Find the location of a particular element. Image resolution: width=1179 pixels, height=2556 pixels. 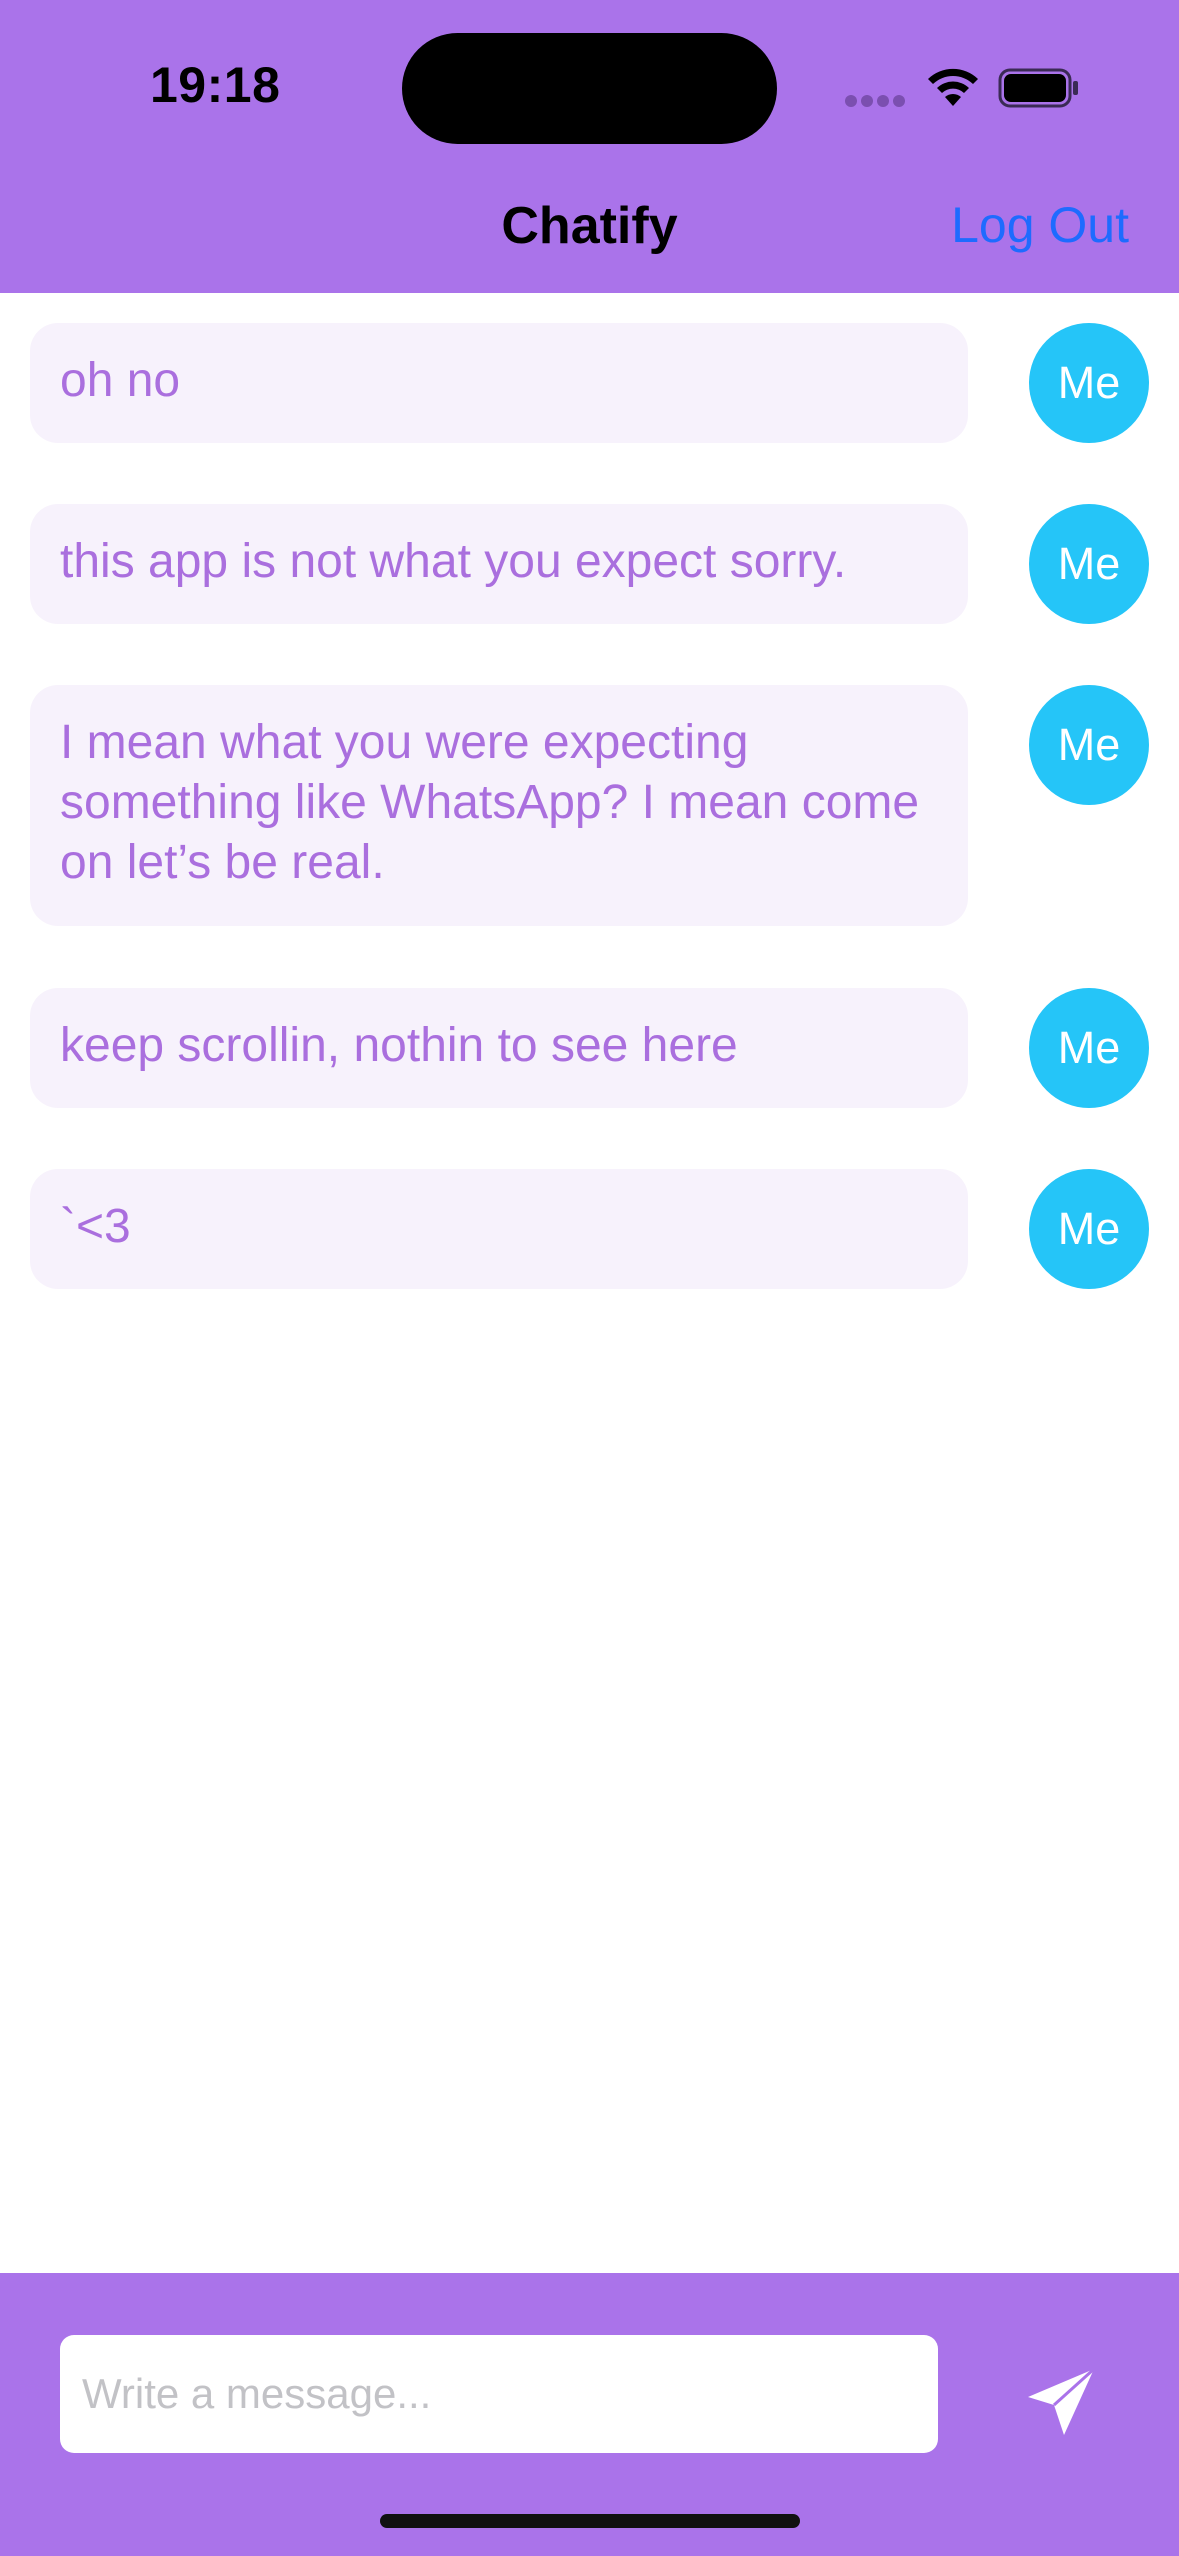

dynamic-island is located at coordinates (589, 88).